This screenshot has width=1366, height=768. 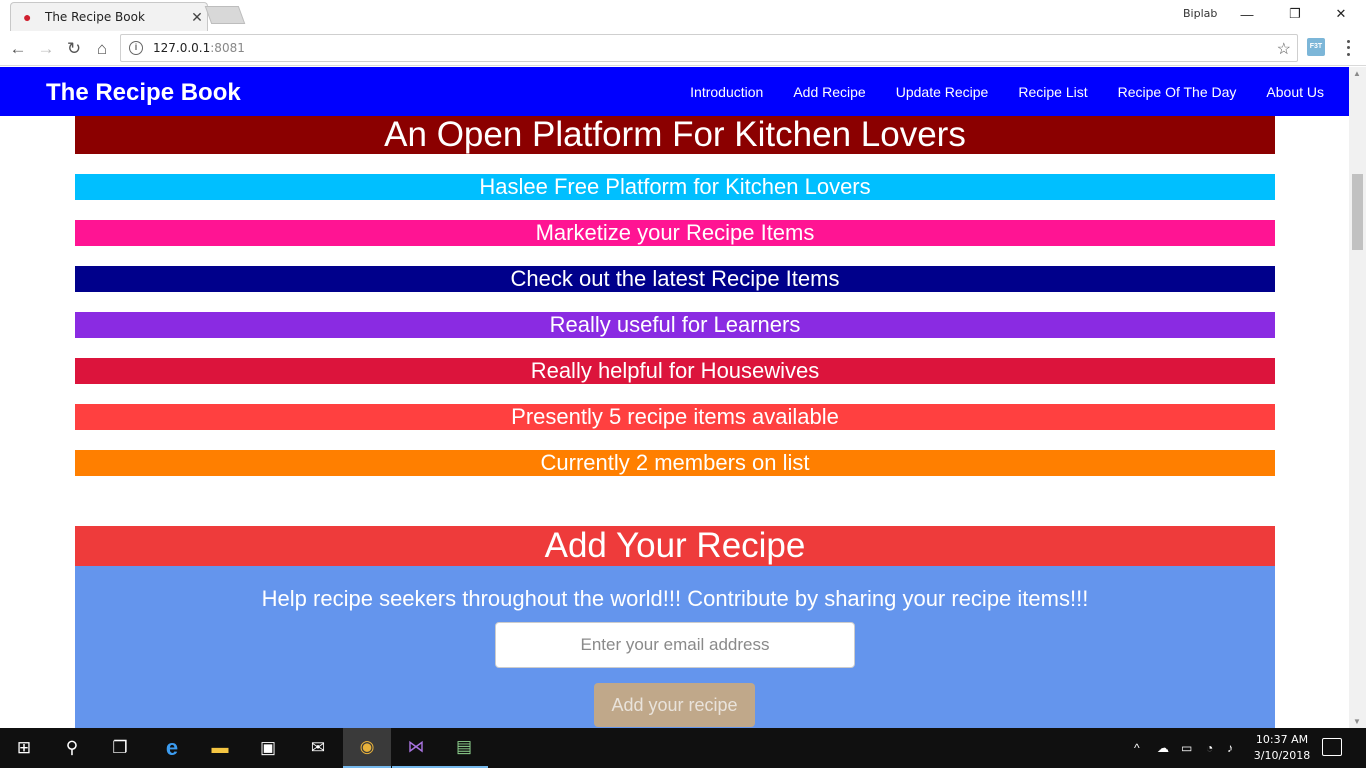 I want to click on feature-bar: Check out the latest Recipe Items, so click(x=675, y=279).